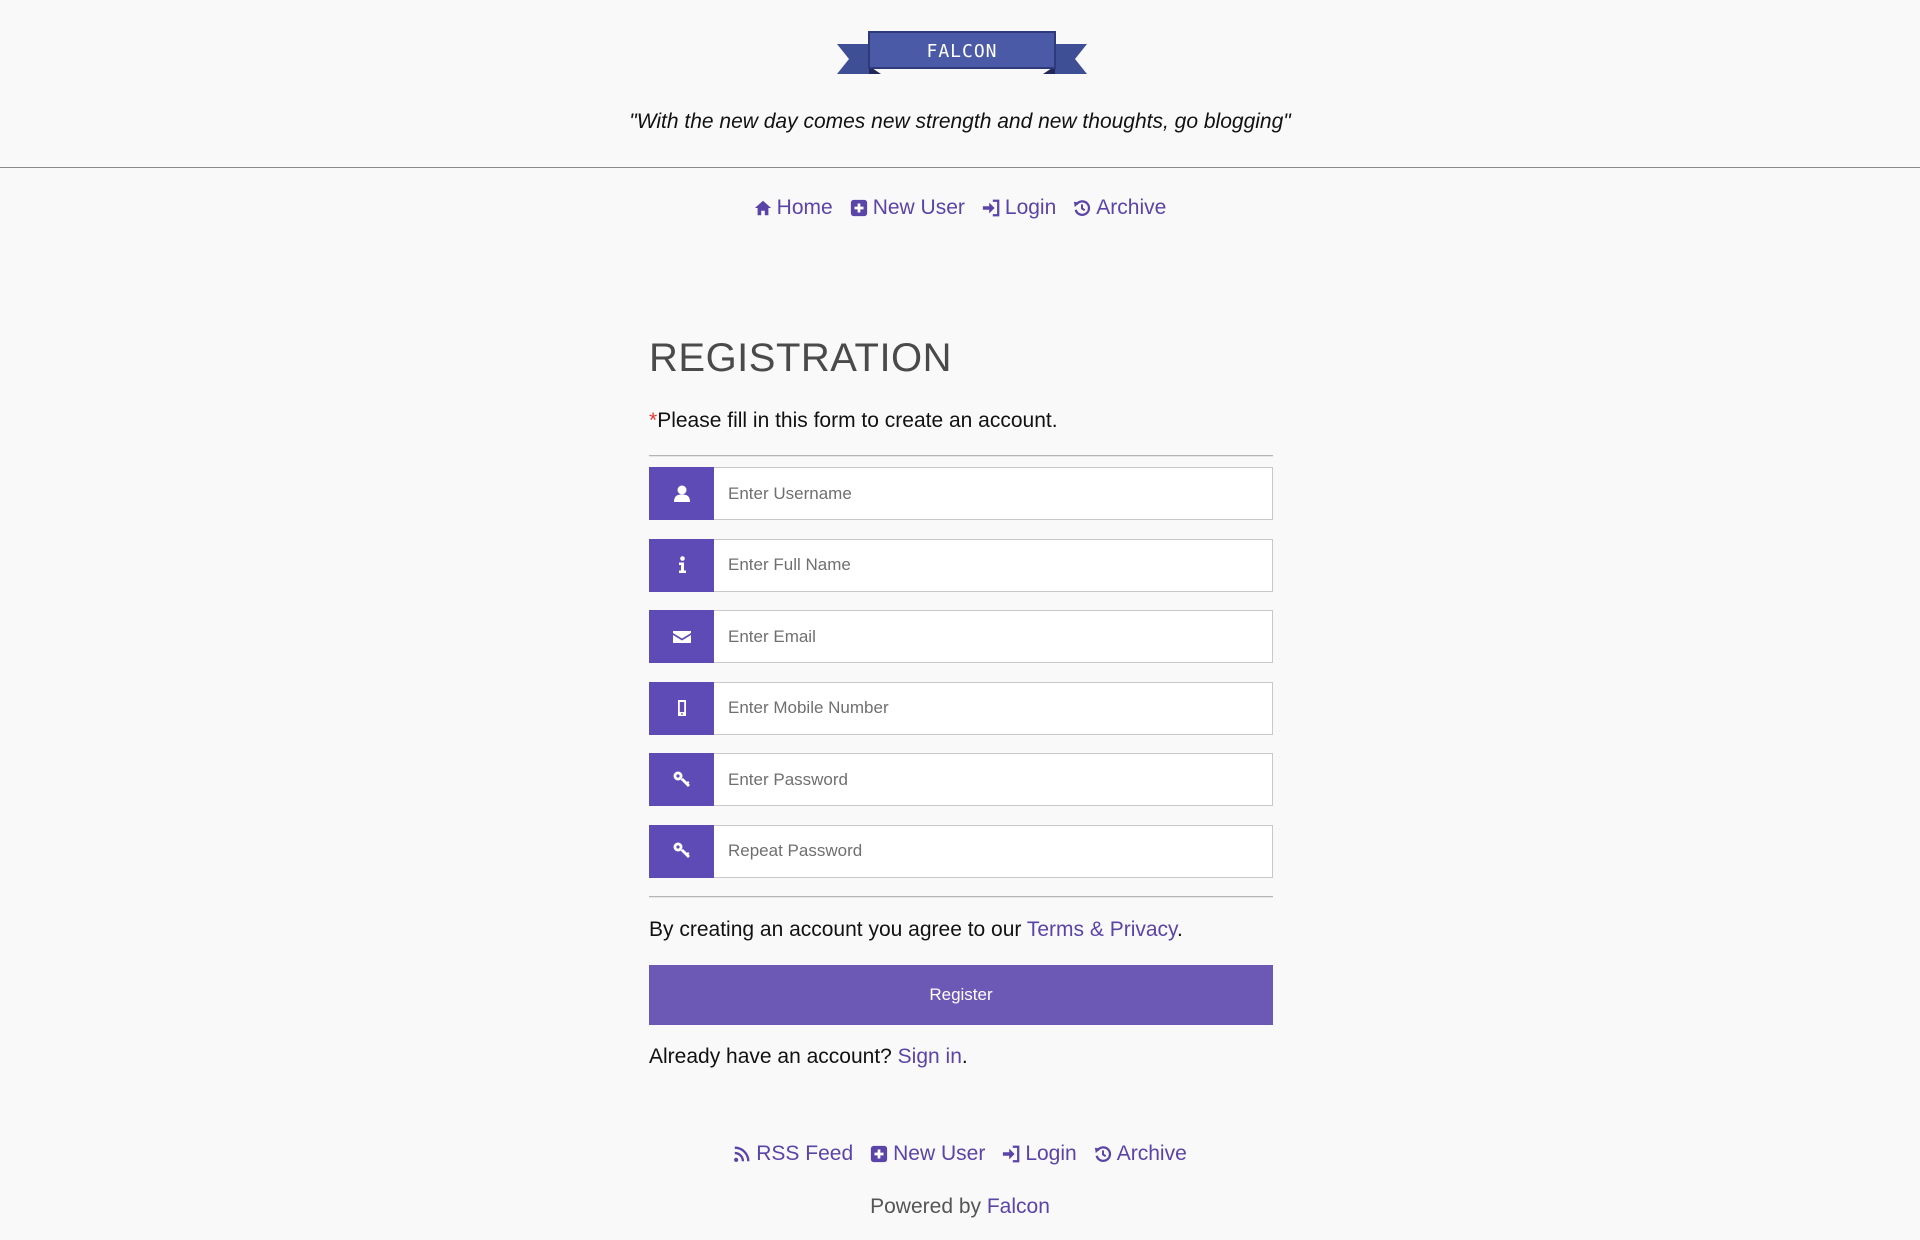  I want to click on footer-login-label: Login, so click(1051, 1153).